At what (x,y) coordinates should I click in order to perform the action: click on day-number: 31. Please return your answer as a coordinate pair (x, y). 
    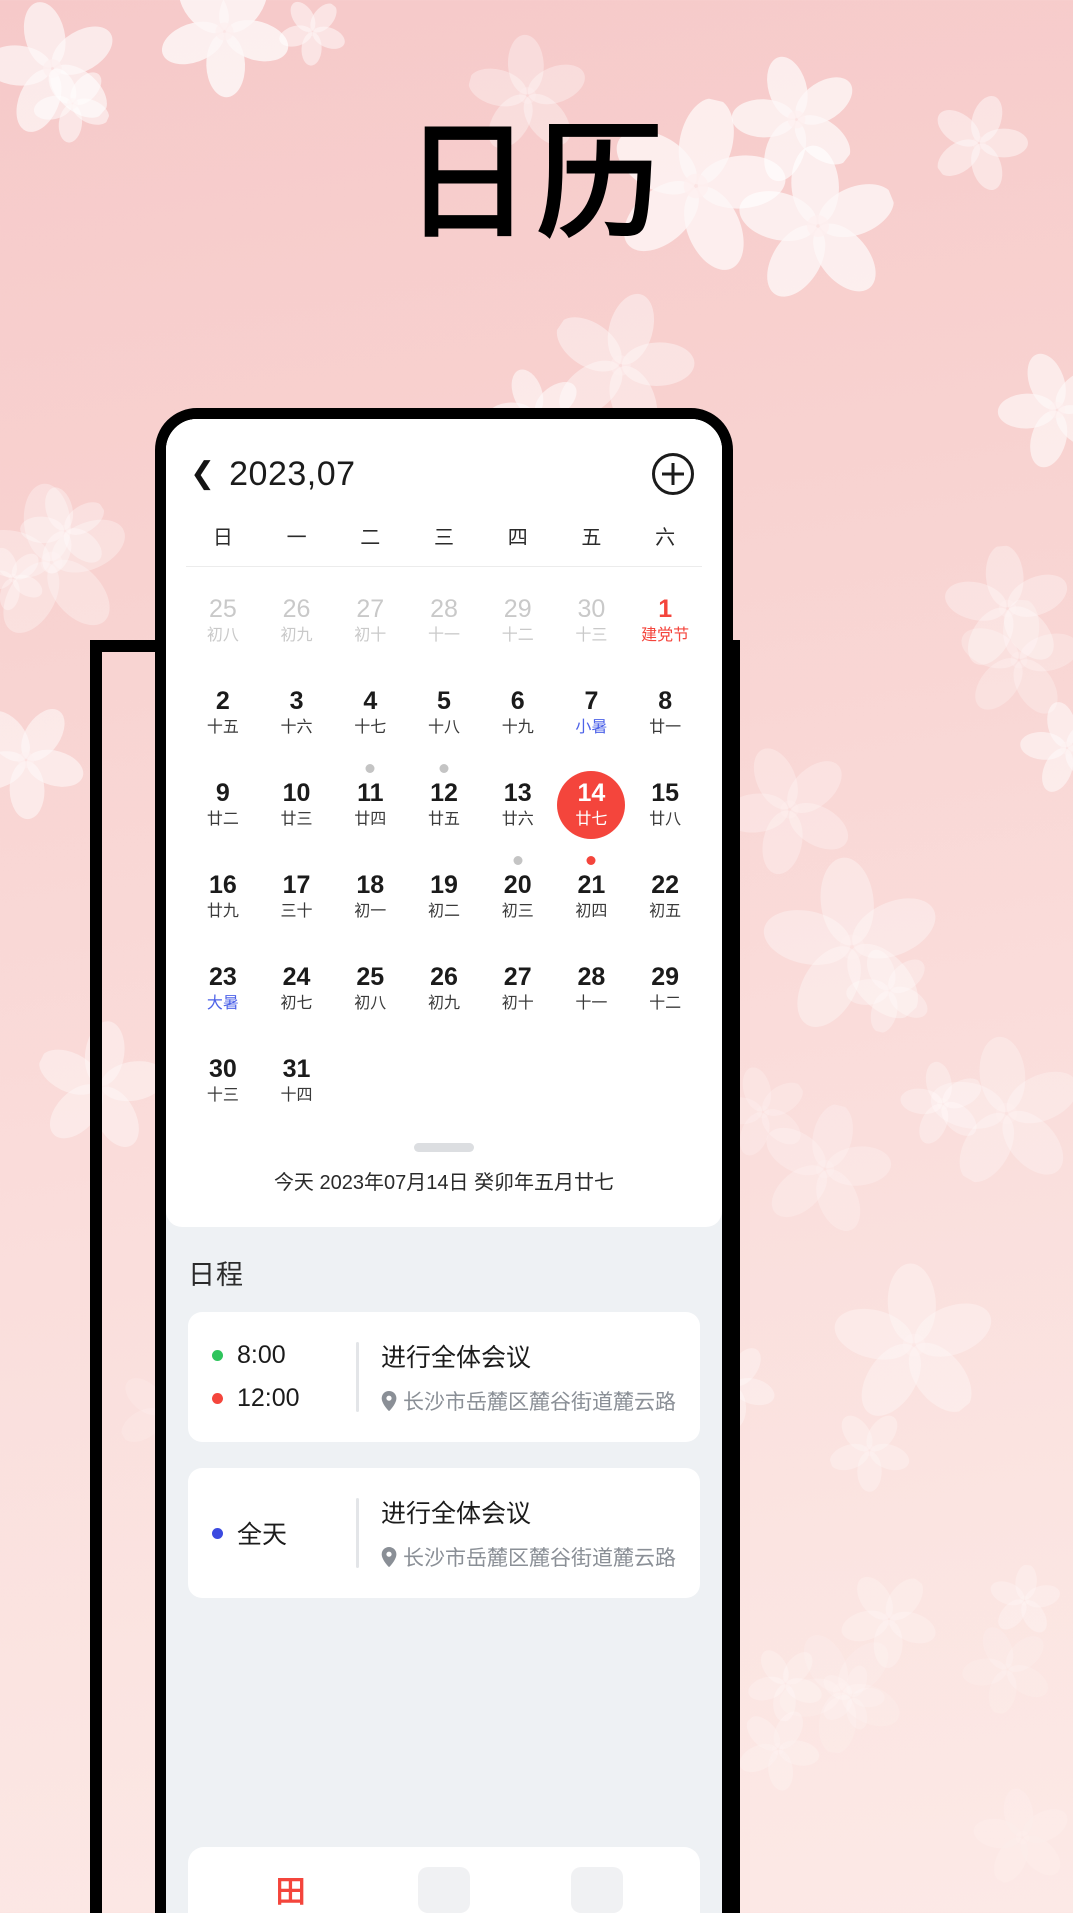
    Looking at the image, I should click on (296, 1068).